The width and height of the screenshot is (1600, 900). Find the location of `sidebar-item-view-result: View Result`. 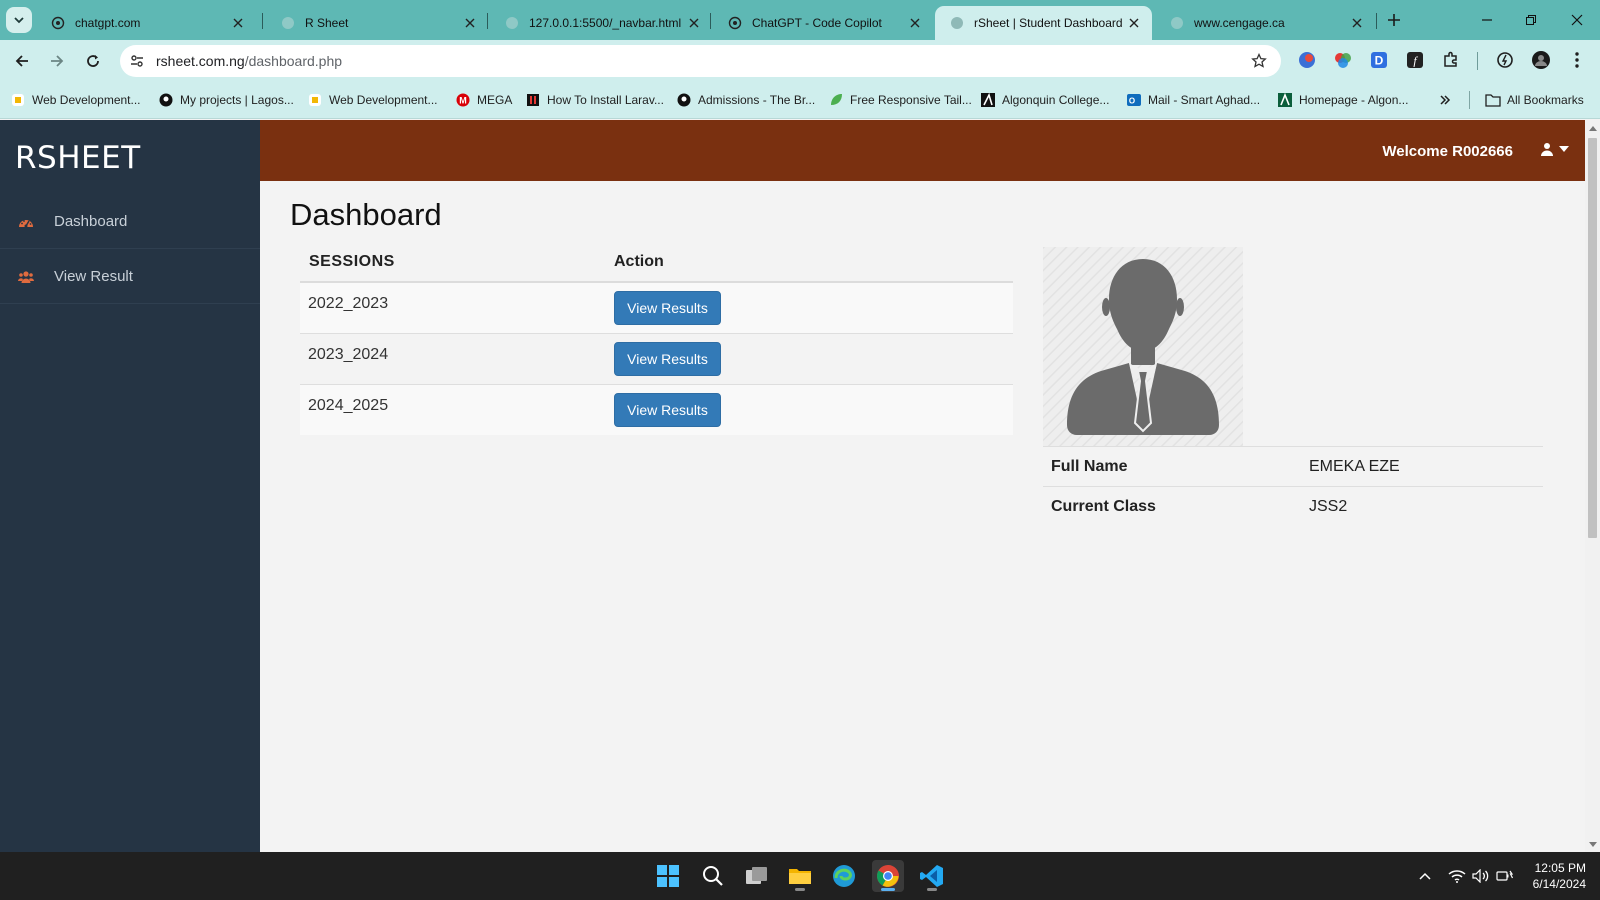

sidebar-item-view-result: View Result is located at coordinates (130, 277).